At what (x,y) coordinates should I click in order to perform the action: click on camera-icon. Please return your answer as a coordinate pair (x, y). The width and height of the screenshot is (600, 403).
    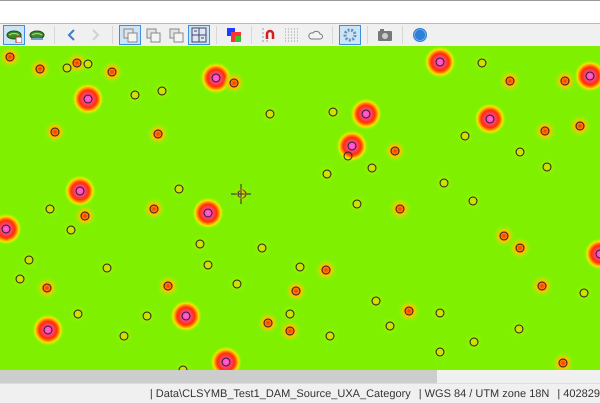
    Looking at the image, I should click on (385, 35).